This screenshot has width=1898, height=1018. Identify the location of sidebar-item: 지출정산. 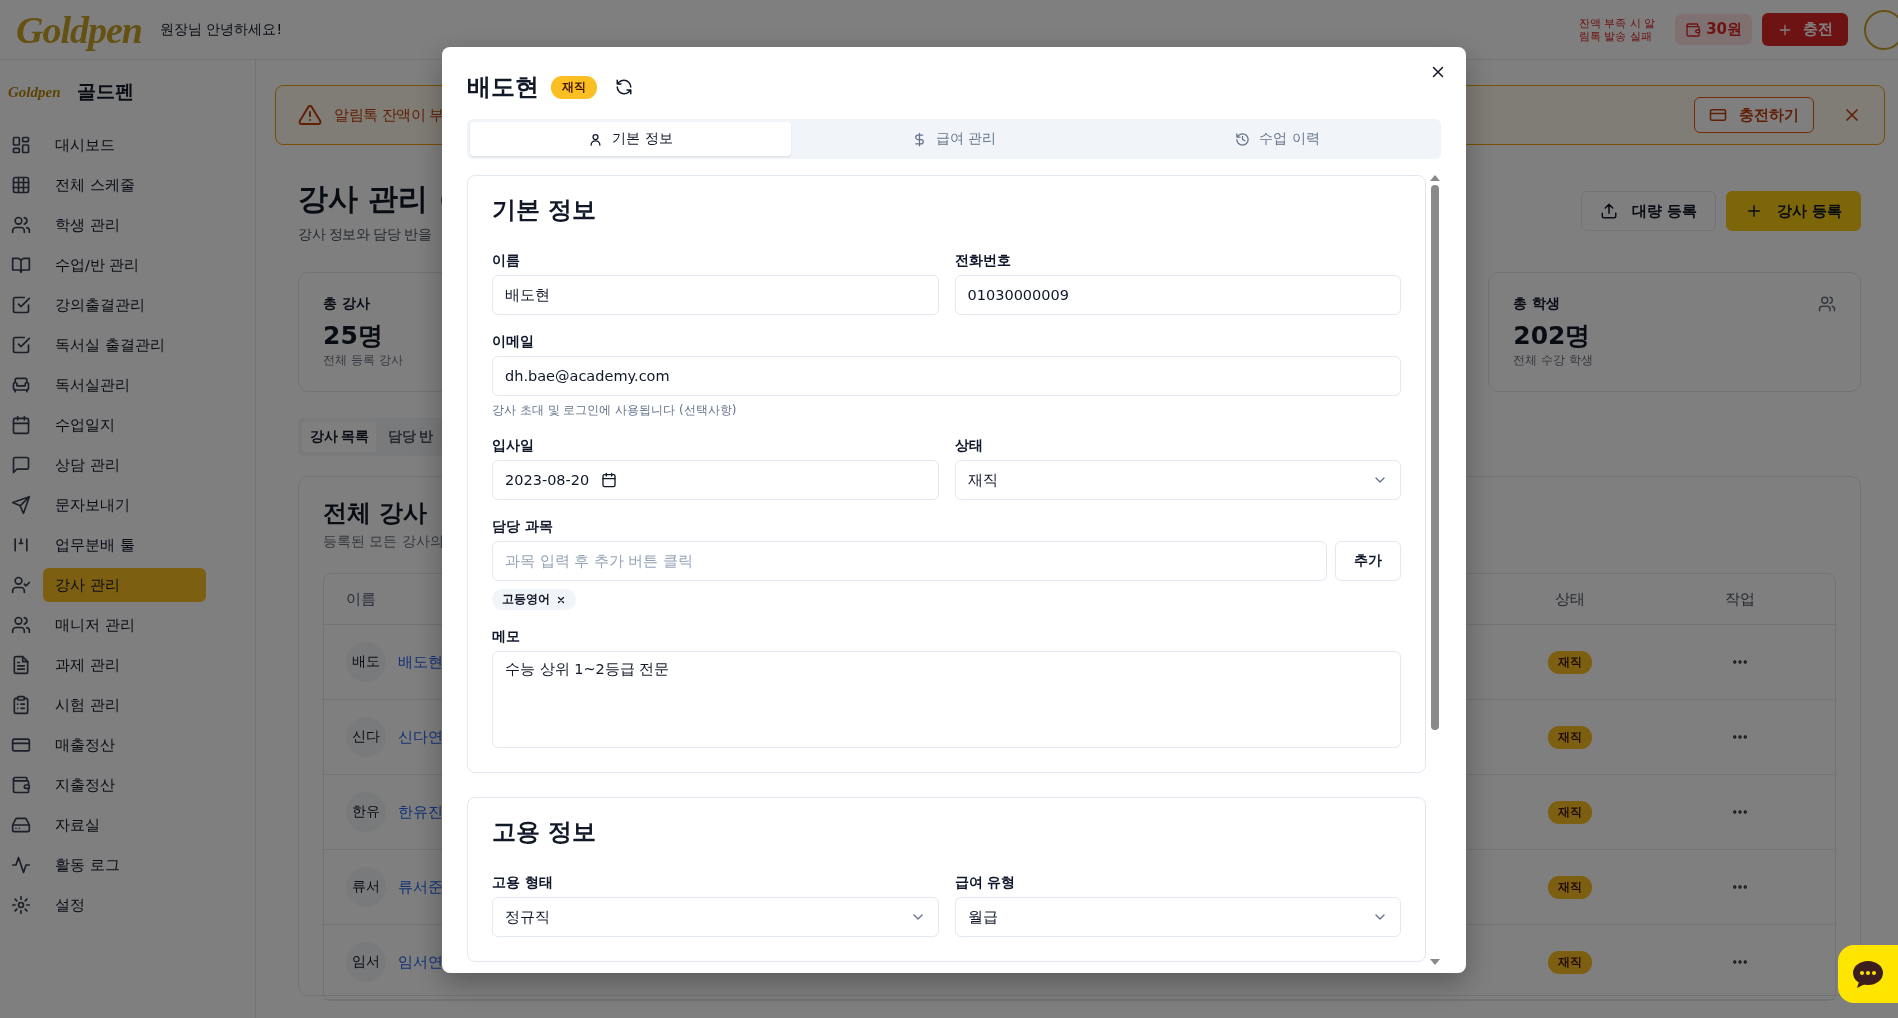
(124, 785).